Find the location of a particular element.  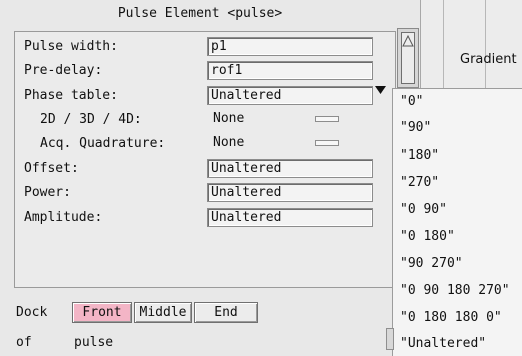

pulse-label: pulse is located at coordinates (94, 342).